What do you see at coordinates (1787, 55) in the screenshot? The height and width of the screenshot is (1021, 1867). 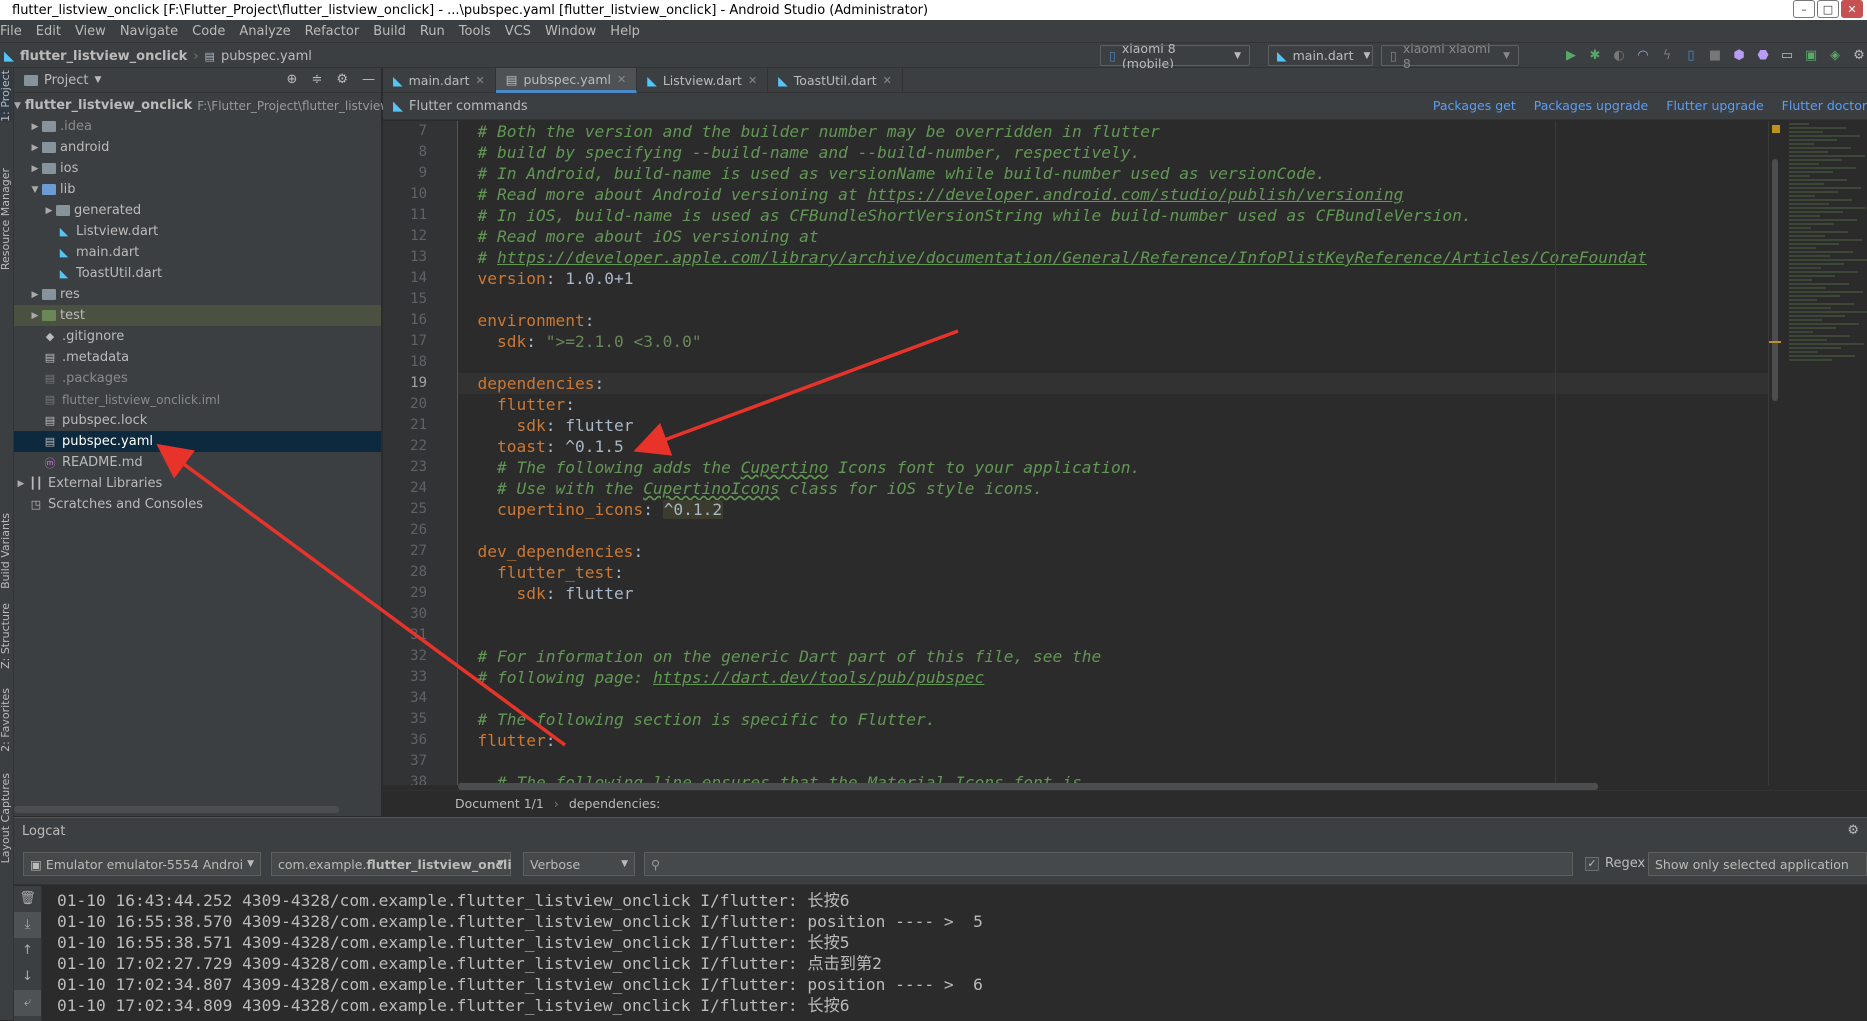 I see `layout-inspector-icon: ▭` at bounding box center [1787, 55].